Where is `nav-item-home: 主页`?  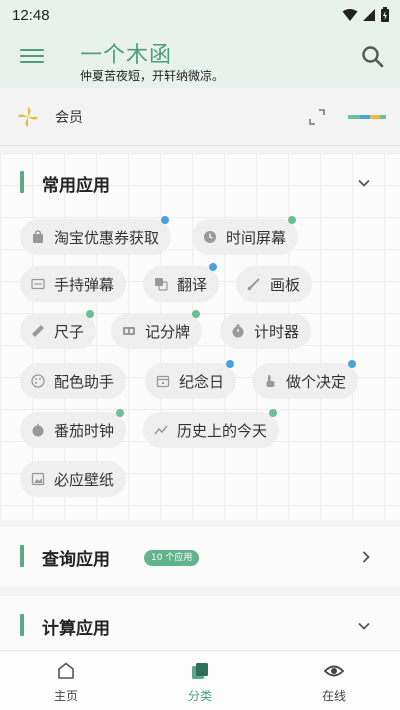 nav-item-home: 主页 is located at coordinates (66, 680).